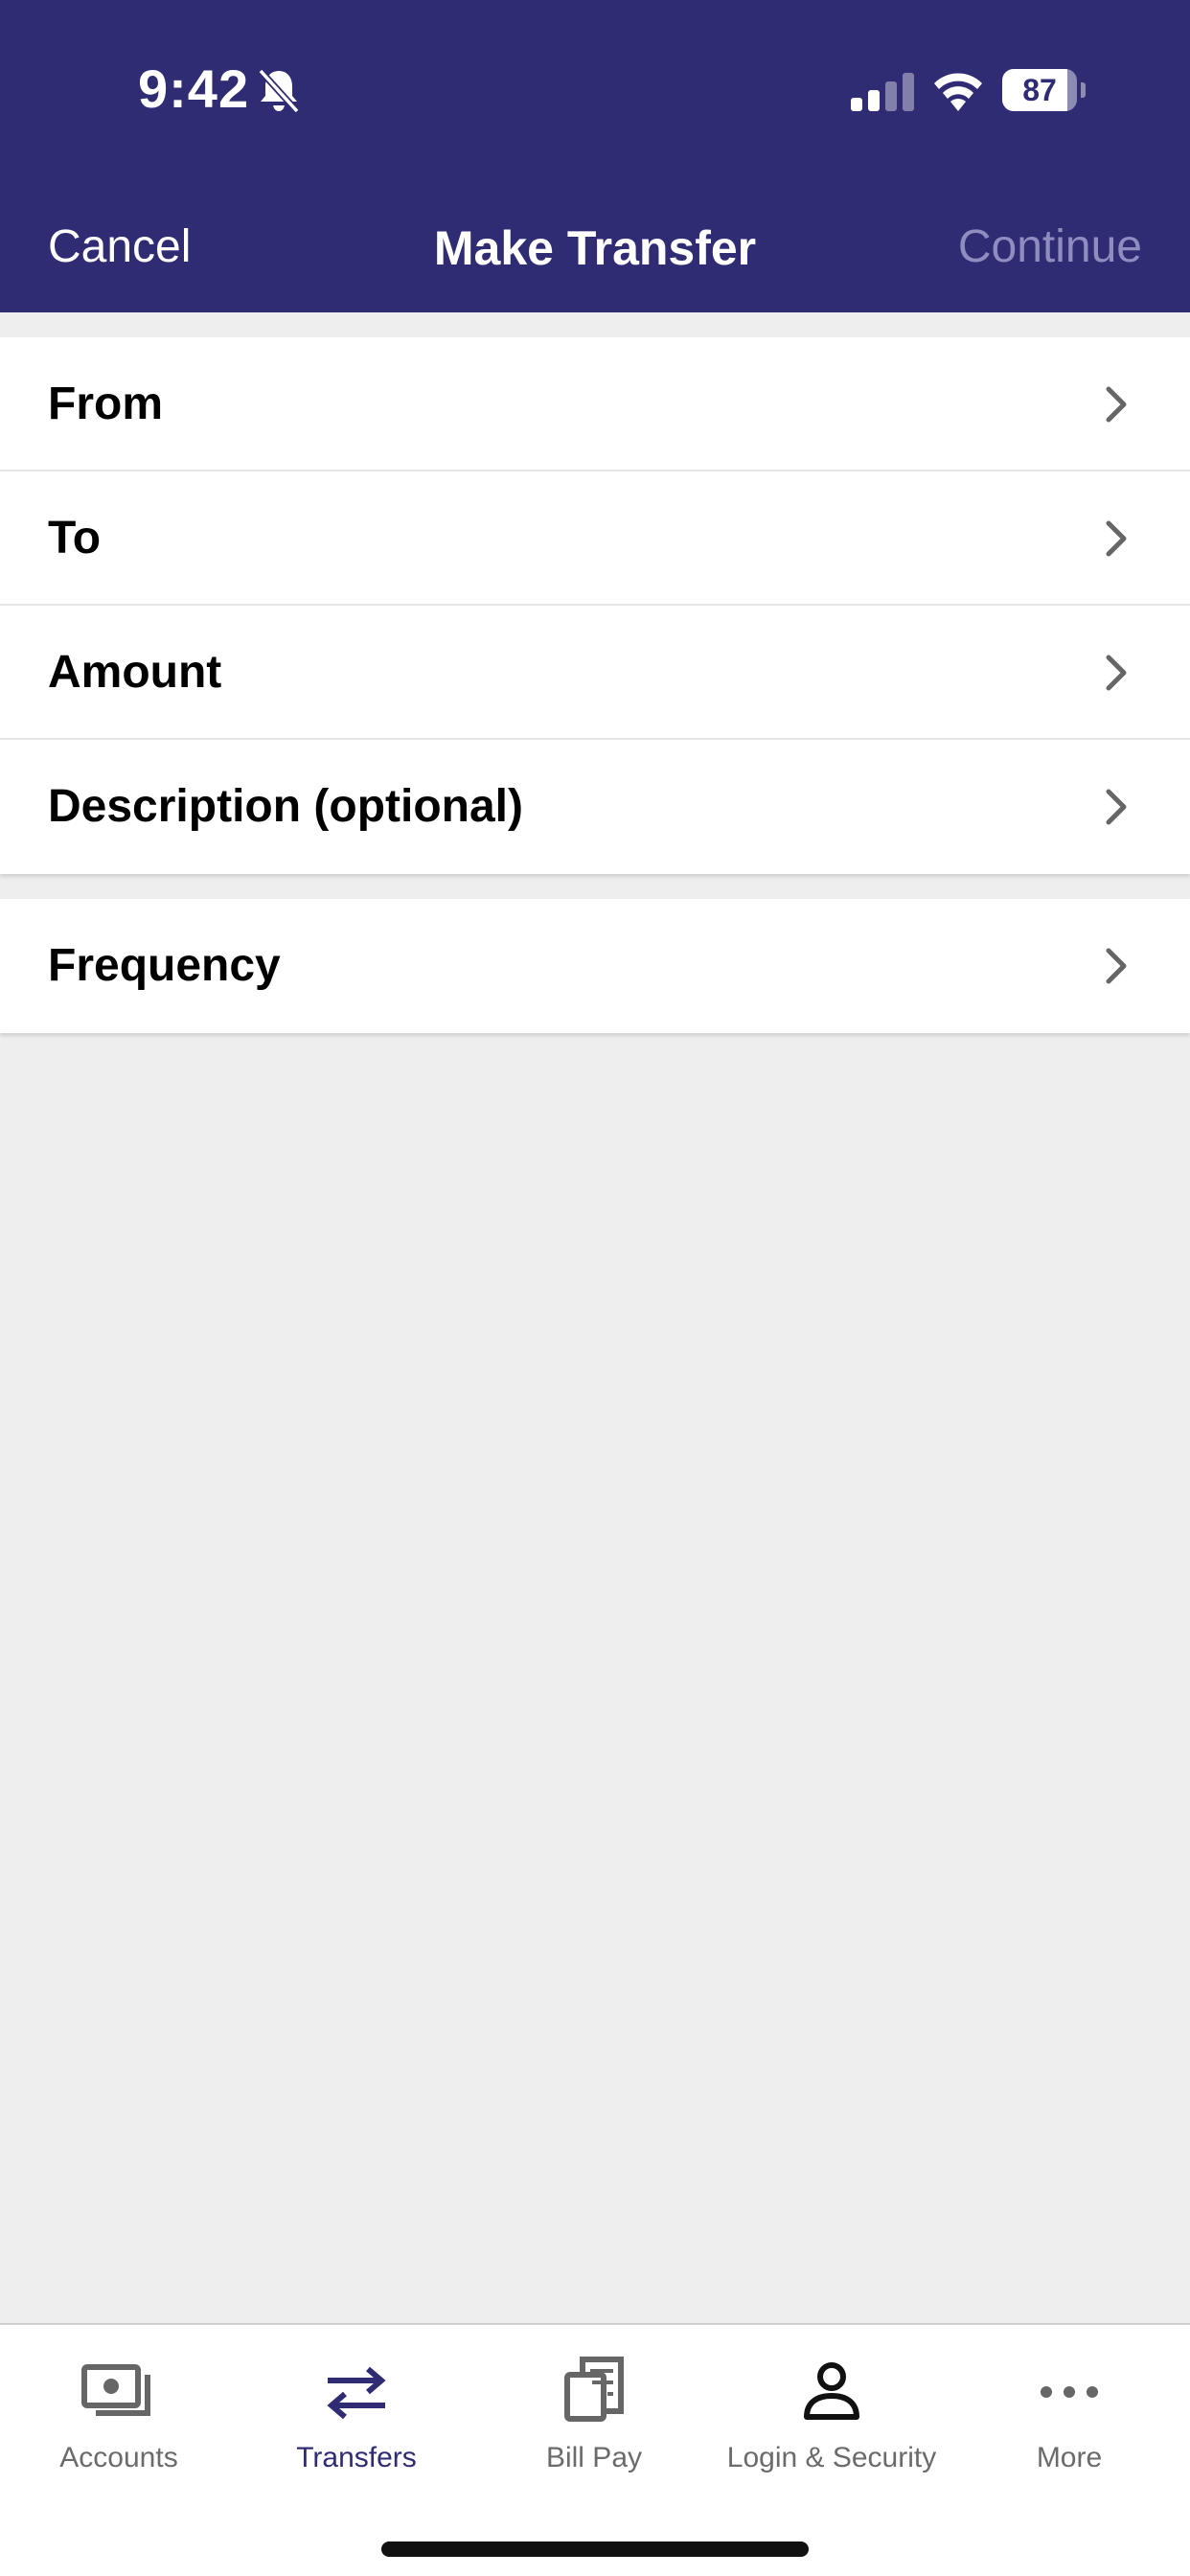 The width and height of the screenshot is (1190, 2576). I want to click on tab-label: Login & Security, so click(832, 2457).